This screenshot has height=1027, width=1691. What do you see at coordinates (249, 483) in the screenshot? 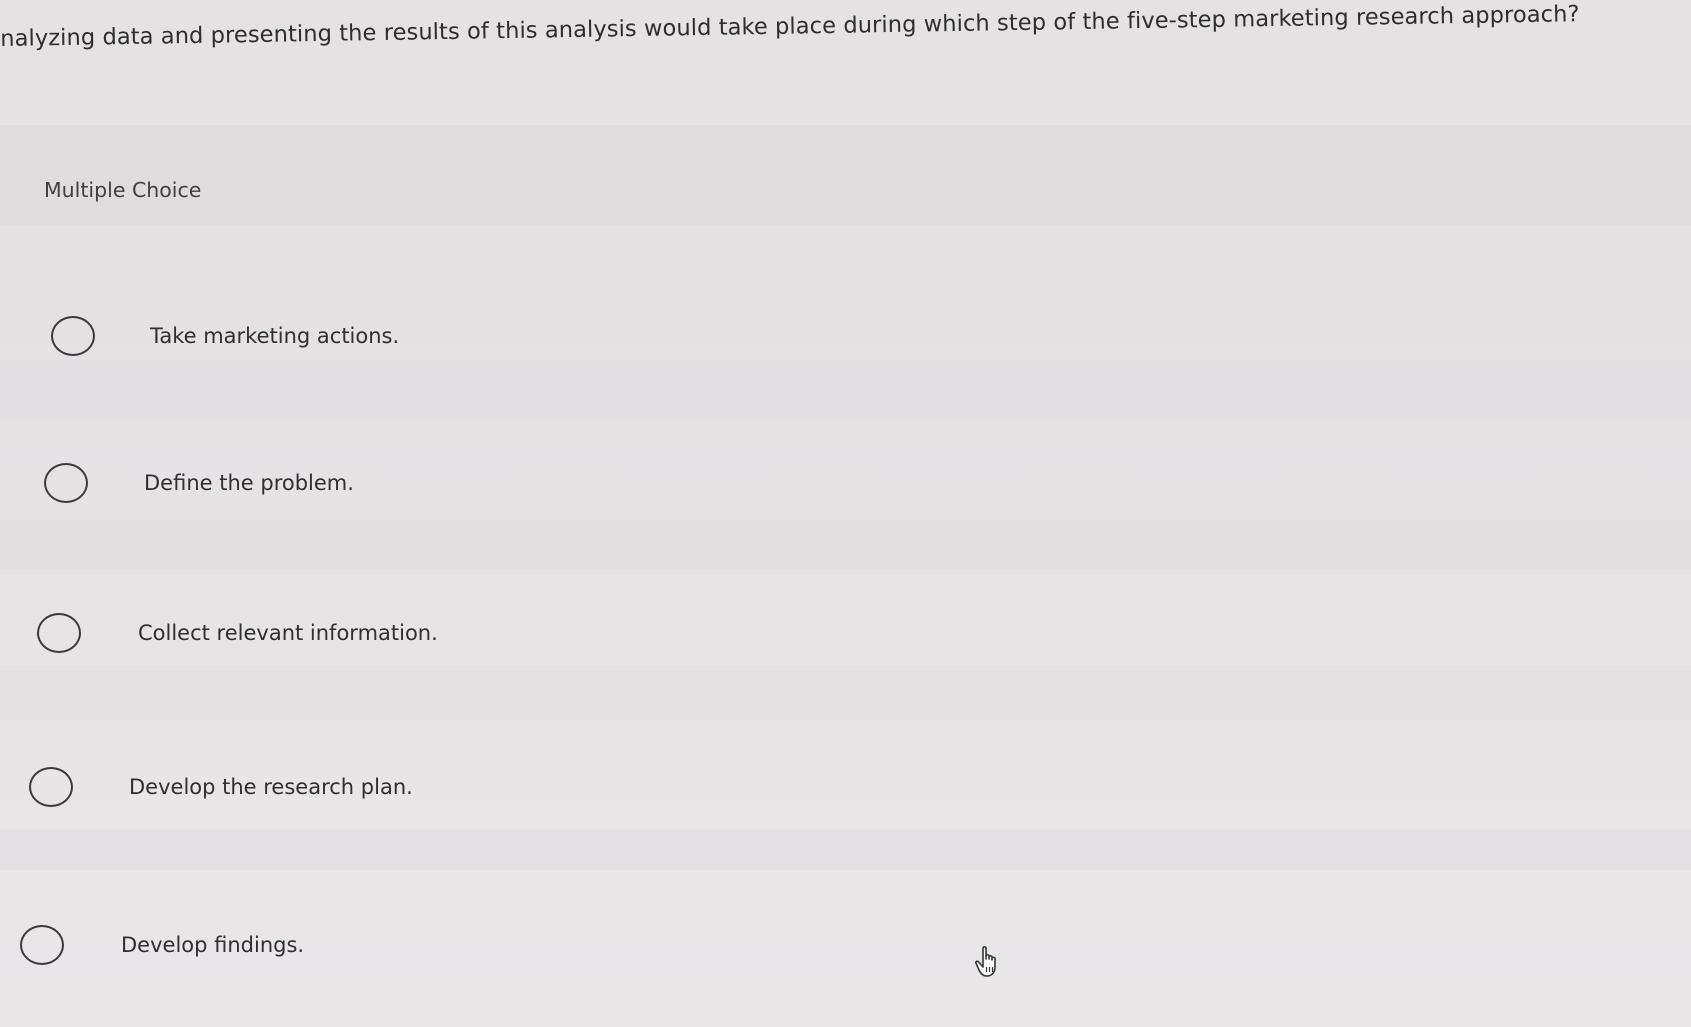
I see `answer-option-label: Define the problem.` at bounding box center [249, 483].